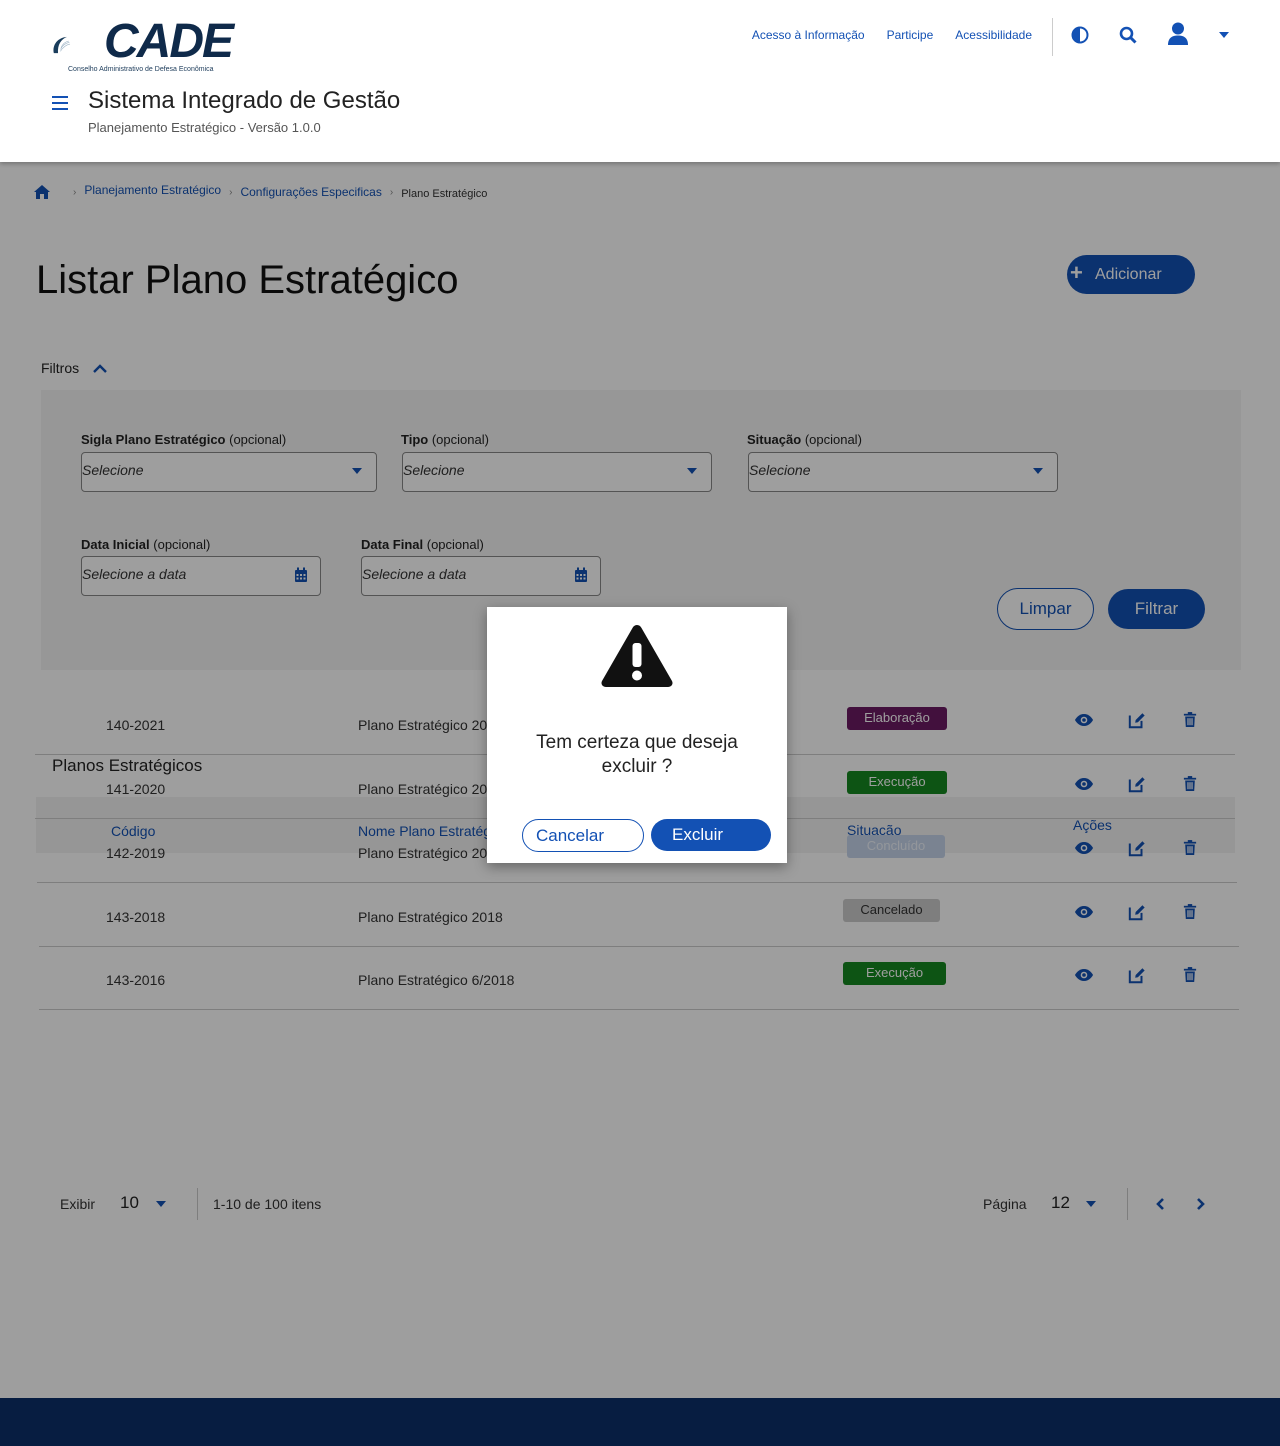 Image resolution: width=1280 pixels, height=1446 pixels. What do you see at coordinates (1052, 37) in the screenshot?
I see `header-divider` at bounding box center [1052, 37].